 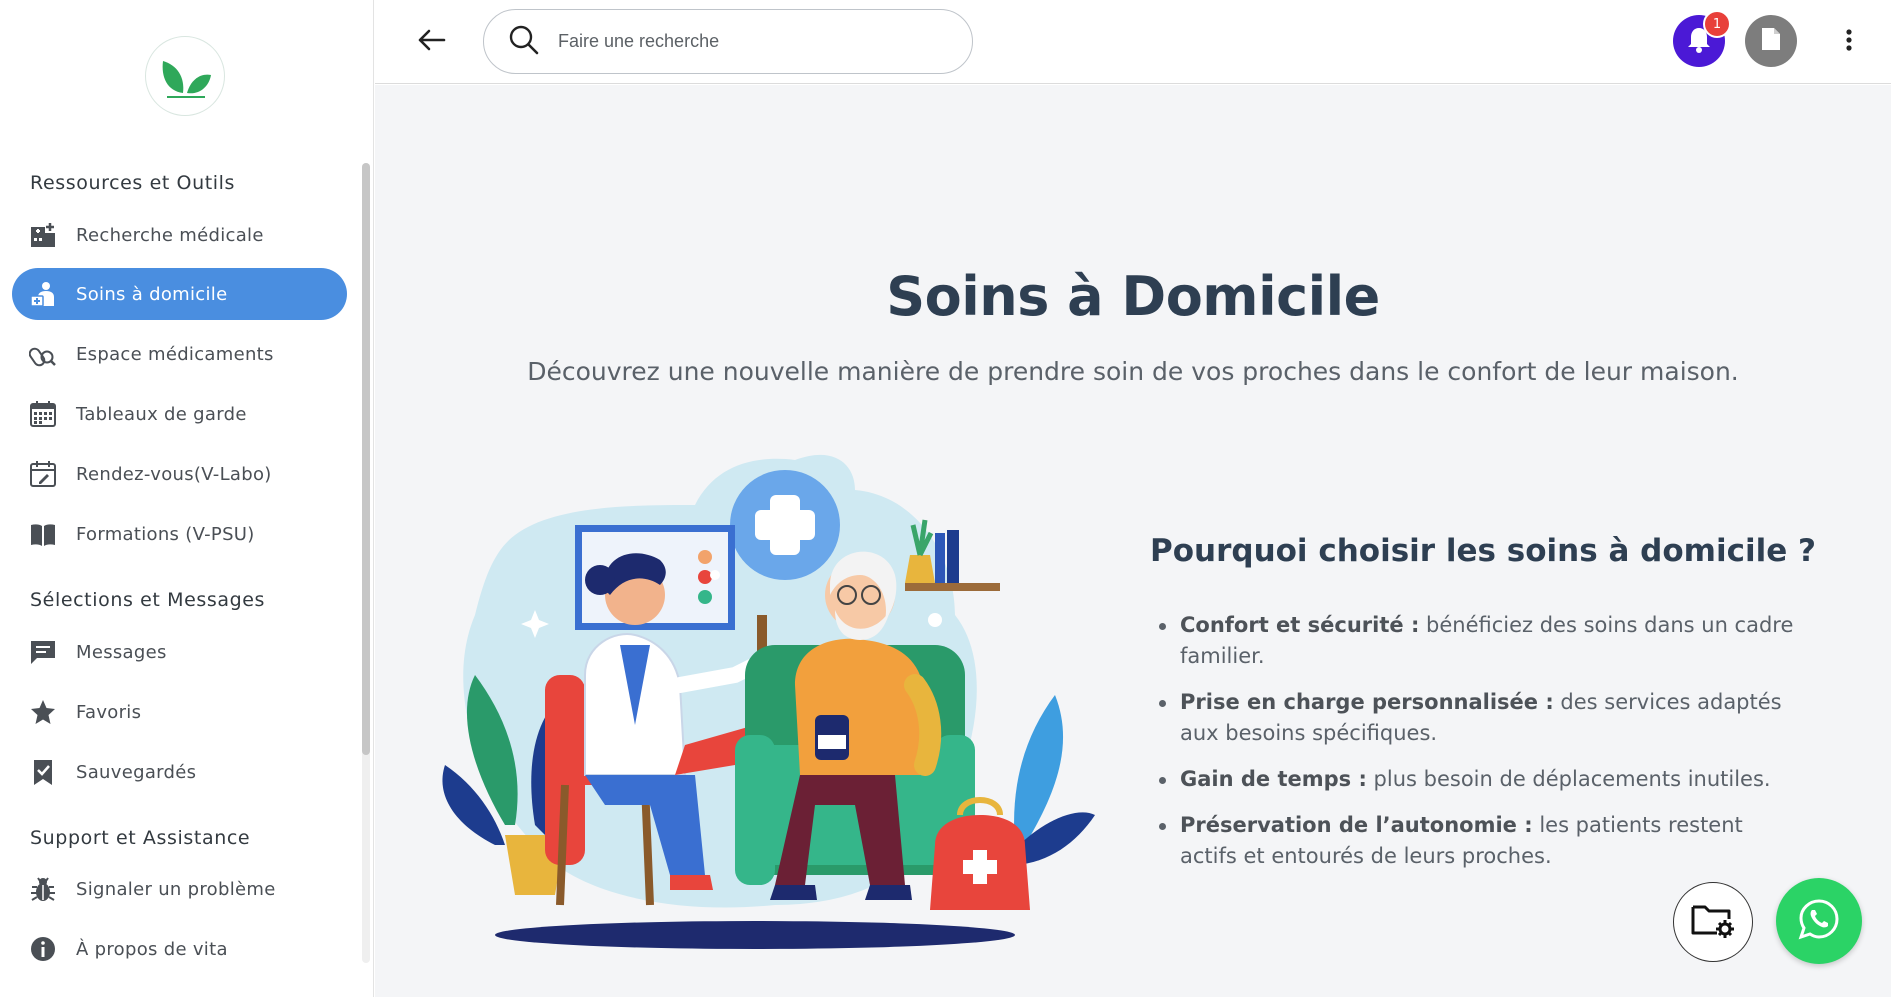 What do you see at coordinates (185, 76) in the screenshot?
I see `vita-logo` at bounding box center [185, 76].